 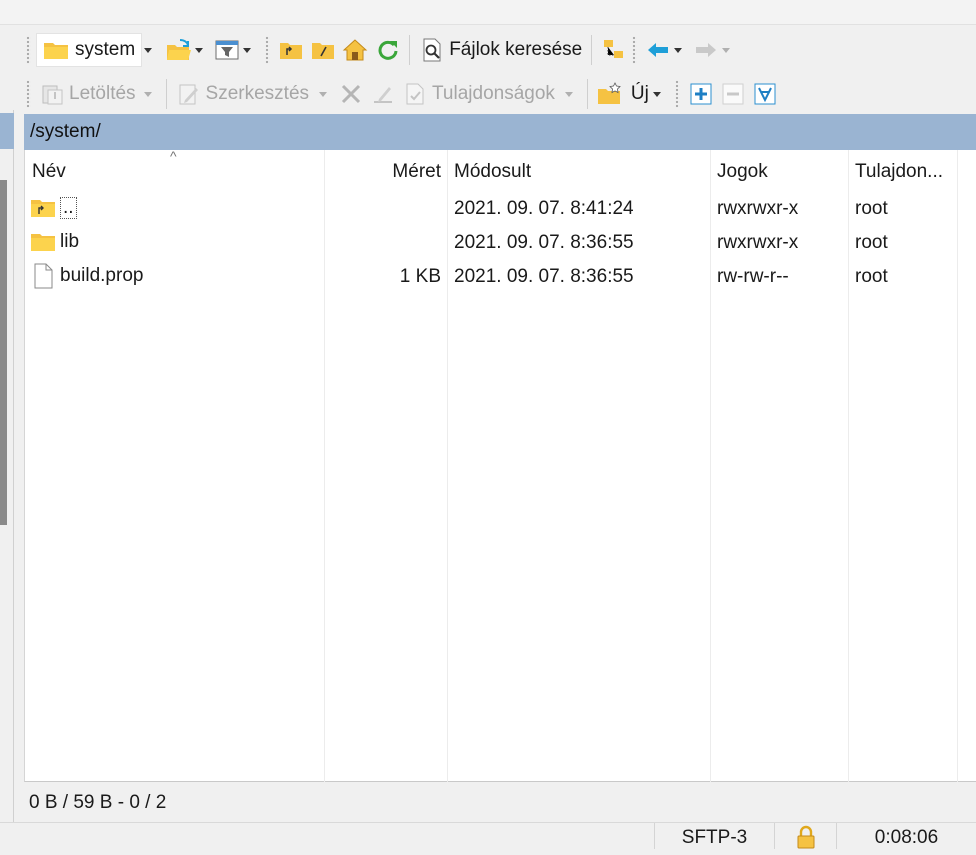 I want to click on open-directory-button, so click(x=187, y=50).